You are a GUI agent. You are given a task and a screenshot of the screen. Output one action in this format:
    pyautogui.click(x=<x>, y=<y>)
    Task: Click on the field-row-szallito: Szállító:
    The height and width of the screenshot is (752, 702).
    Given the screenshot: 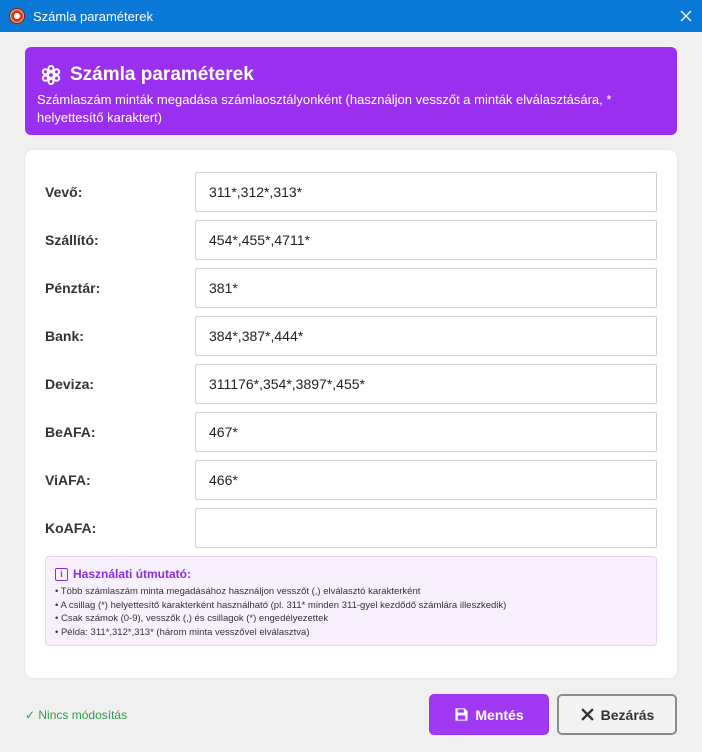 What is the action you would take?
    pyautogui.click(x=351, y=240)
    